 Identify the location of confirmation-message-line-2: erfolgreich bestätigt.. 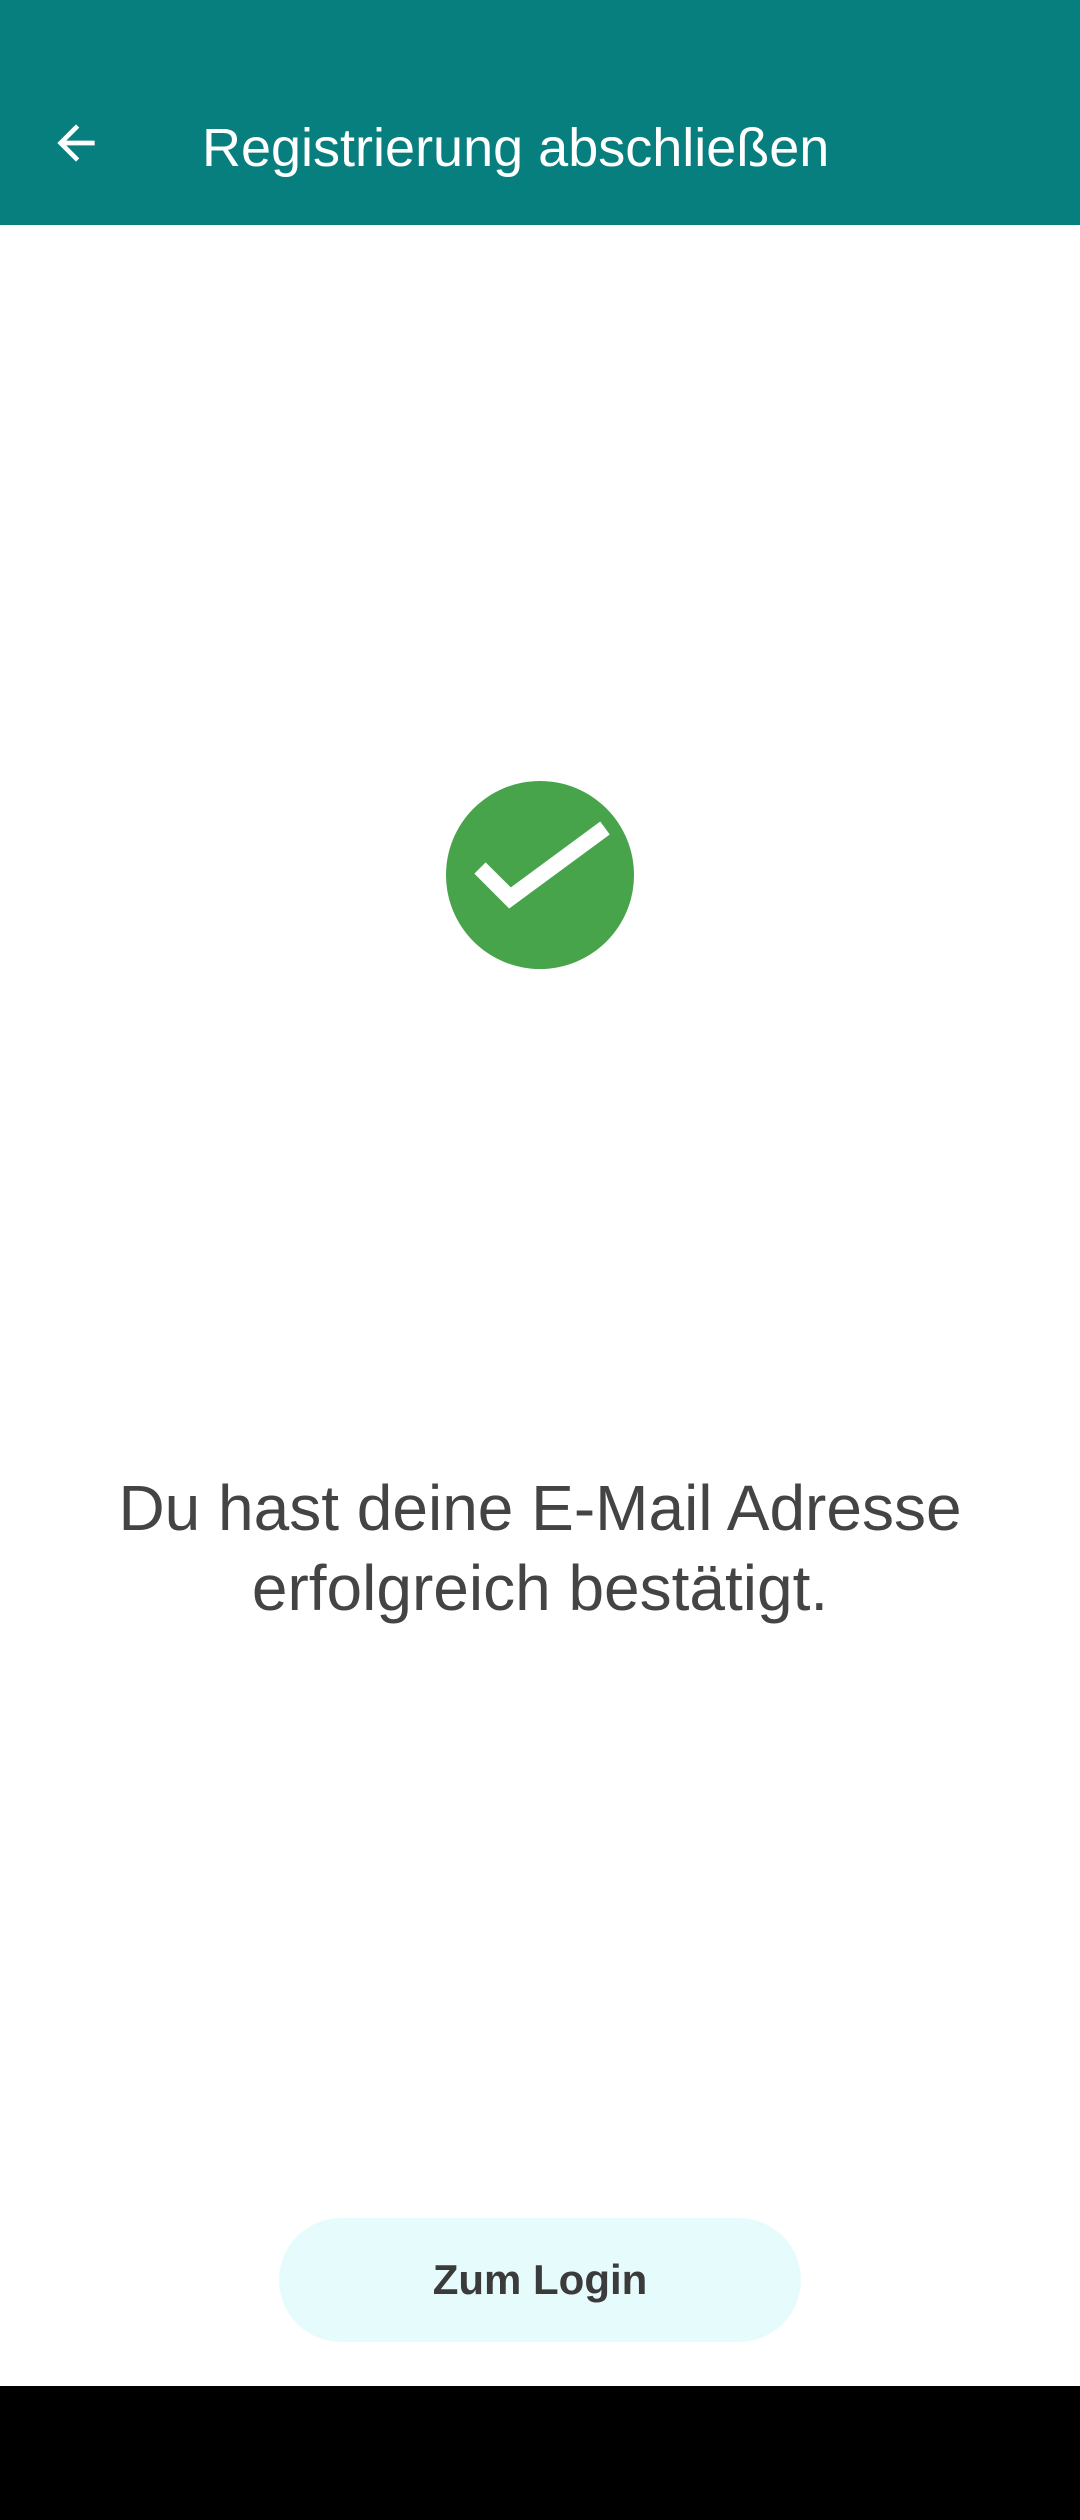
(540, 1588).